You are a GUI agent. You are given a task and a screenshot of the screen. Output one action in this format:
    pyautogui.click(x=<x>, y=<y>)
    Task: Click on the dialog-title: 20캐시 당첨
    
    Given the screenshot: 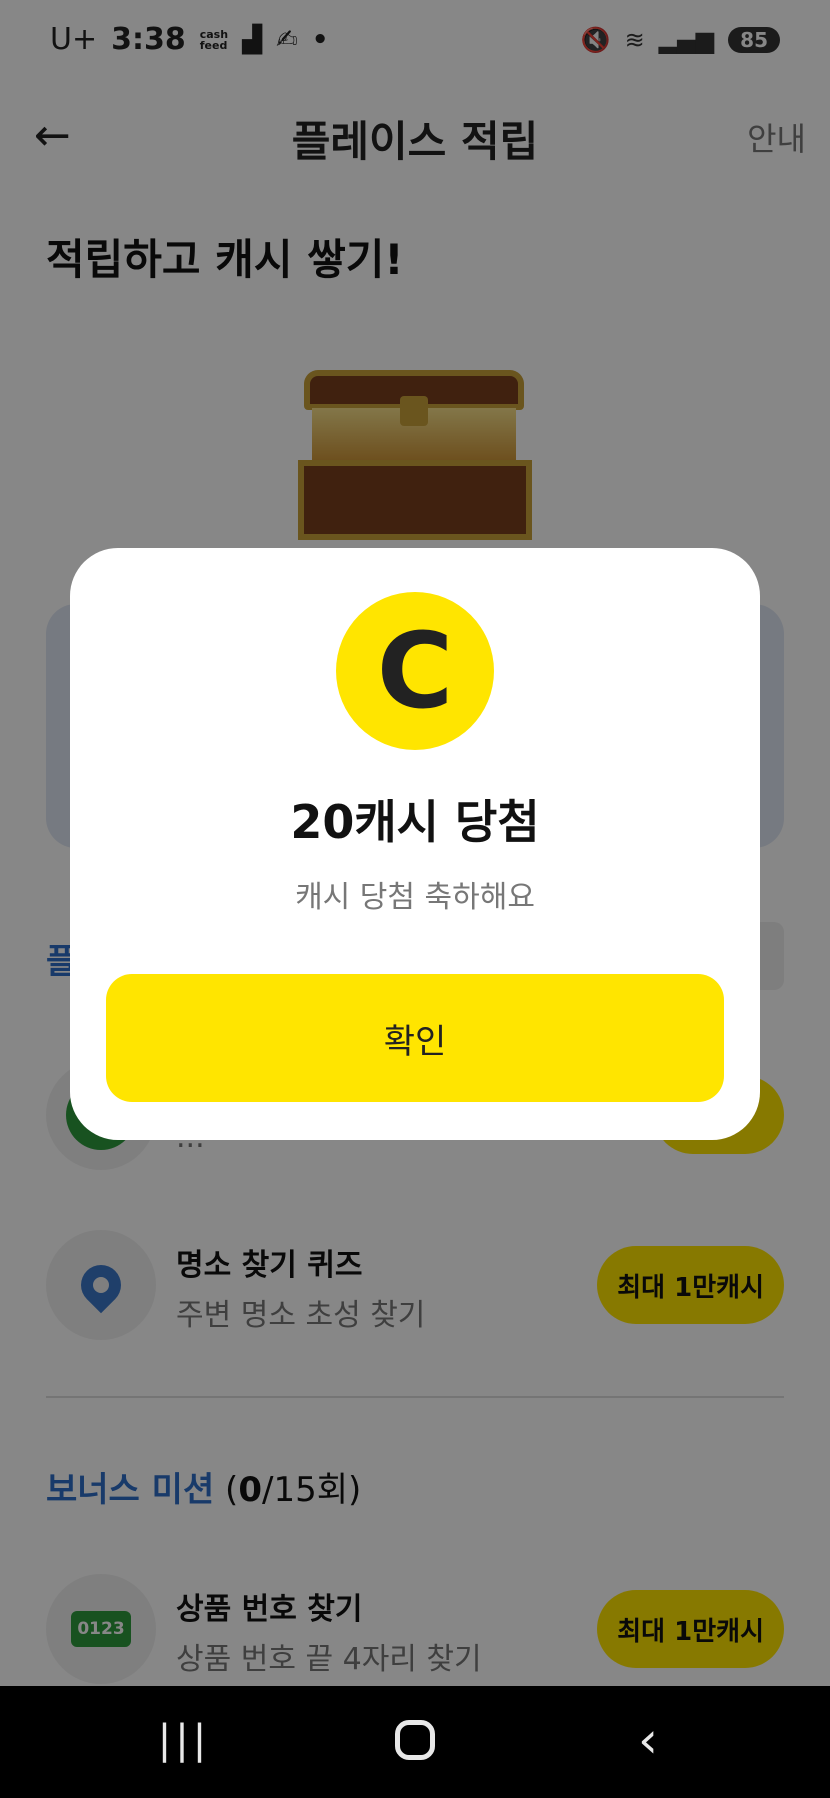 What is the action you would take?
    pyautogui.click(x=415, y=822)
    